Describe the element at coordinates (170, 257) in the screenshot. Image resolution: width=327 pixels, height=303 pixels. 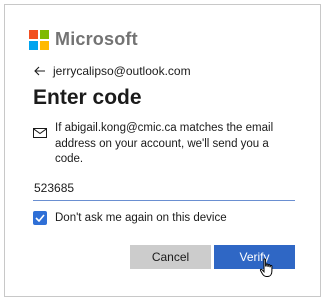
I see `cancel-button: Cancel` at that location.